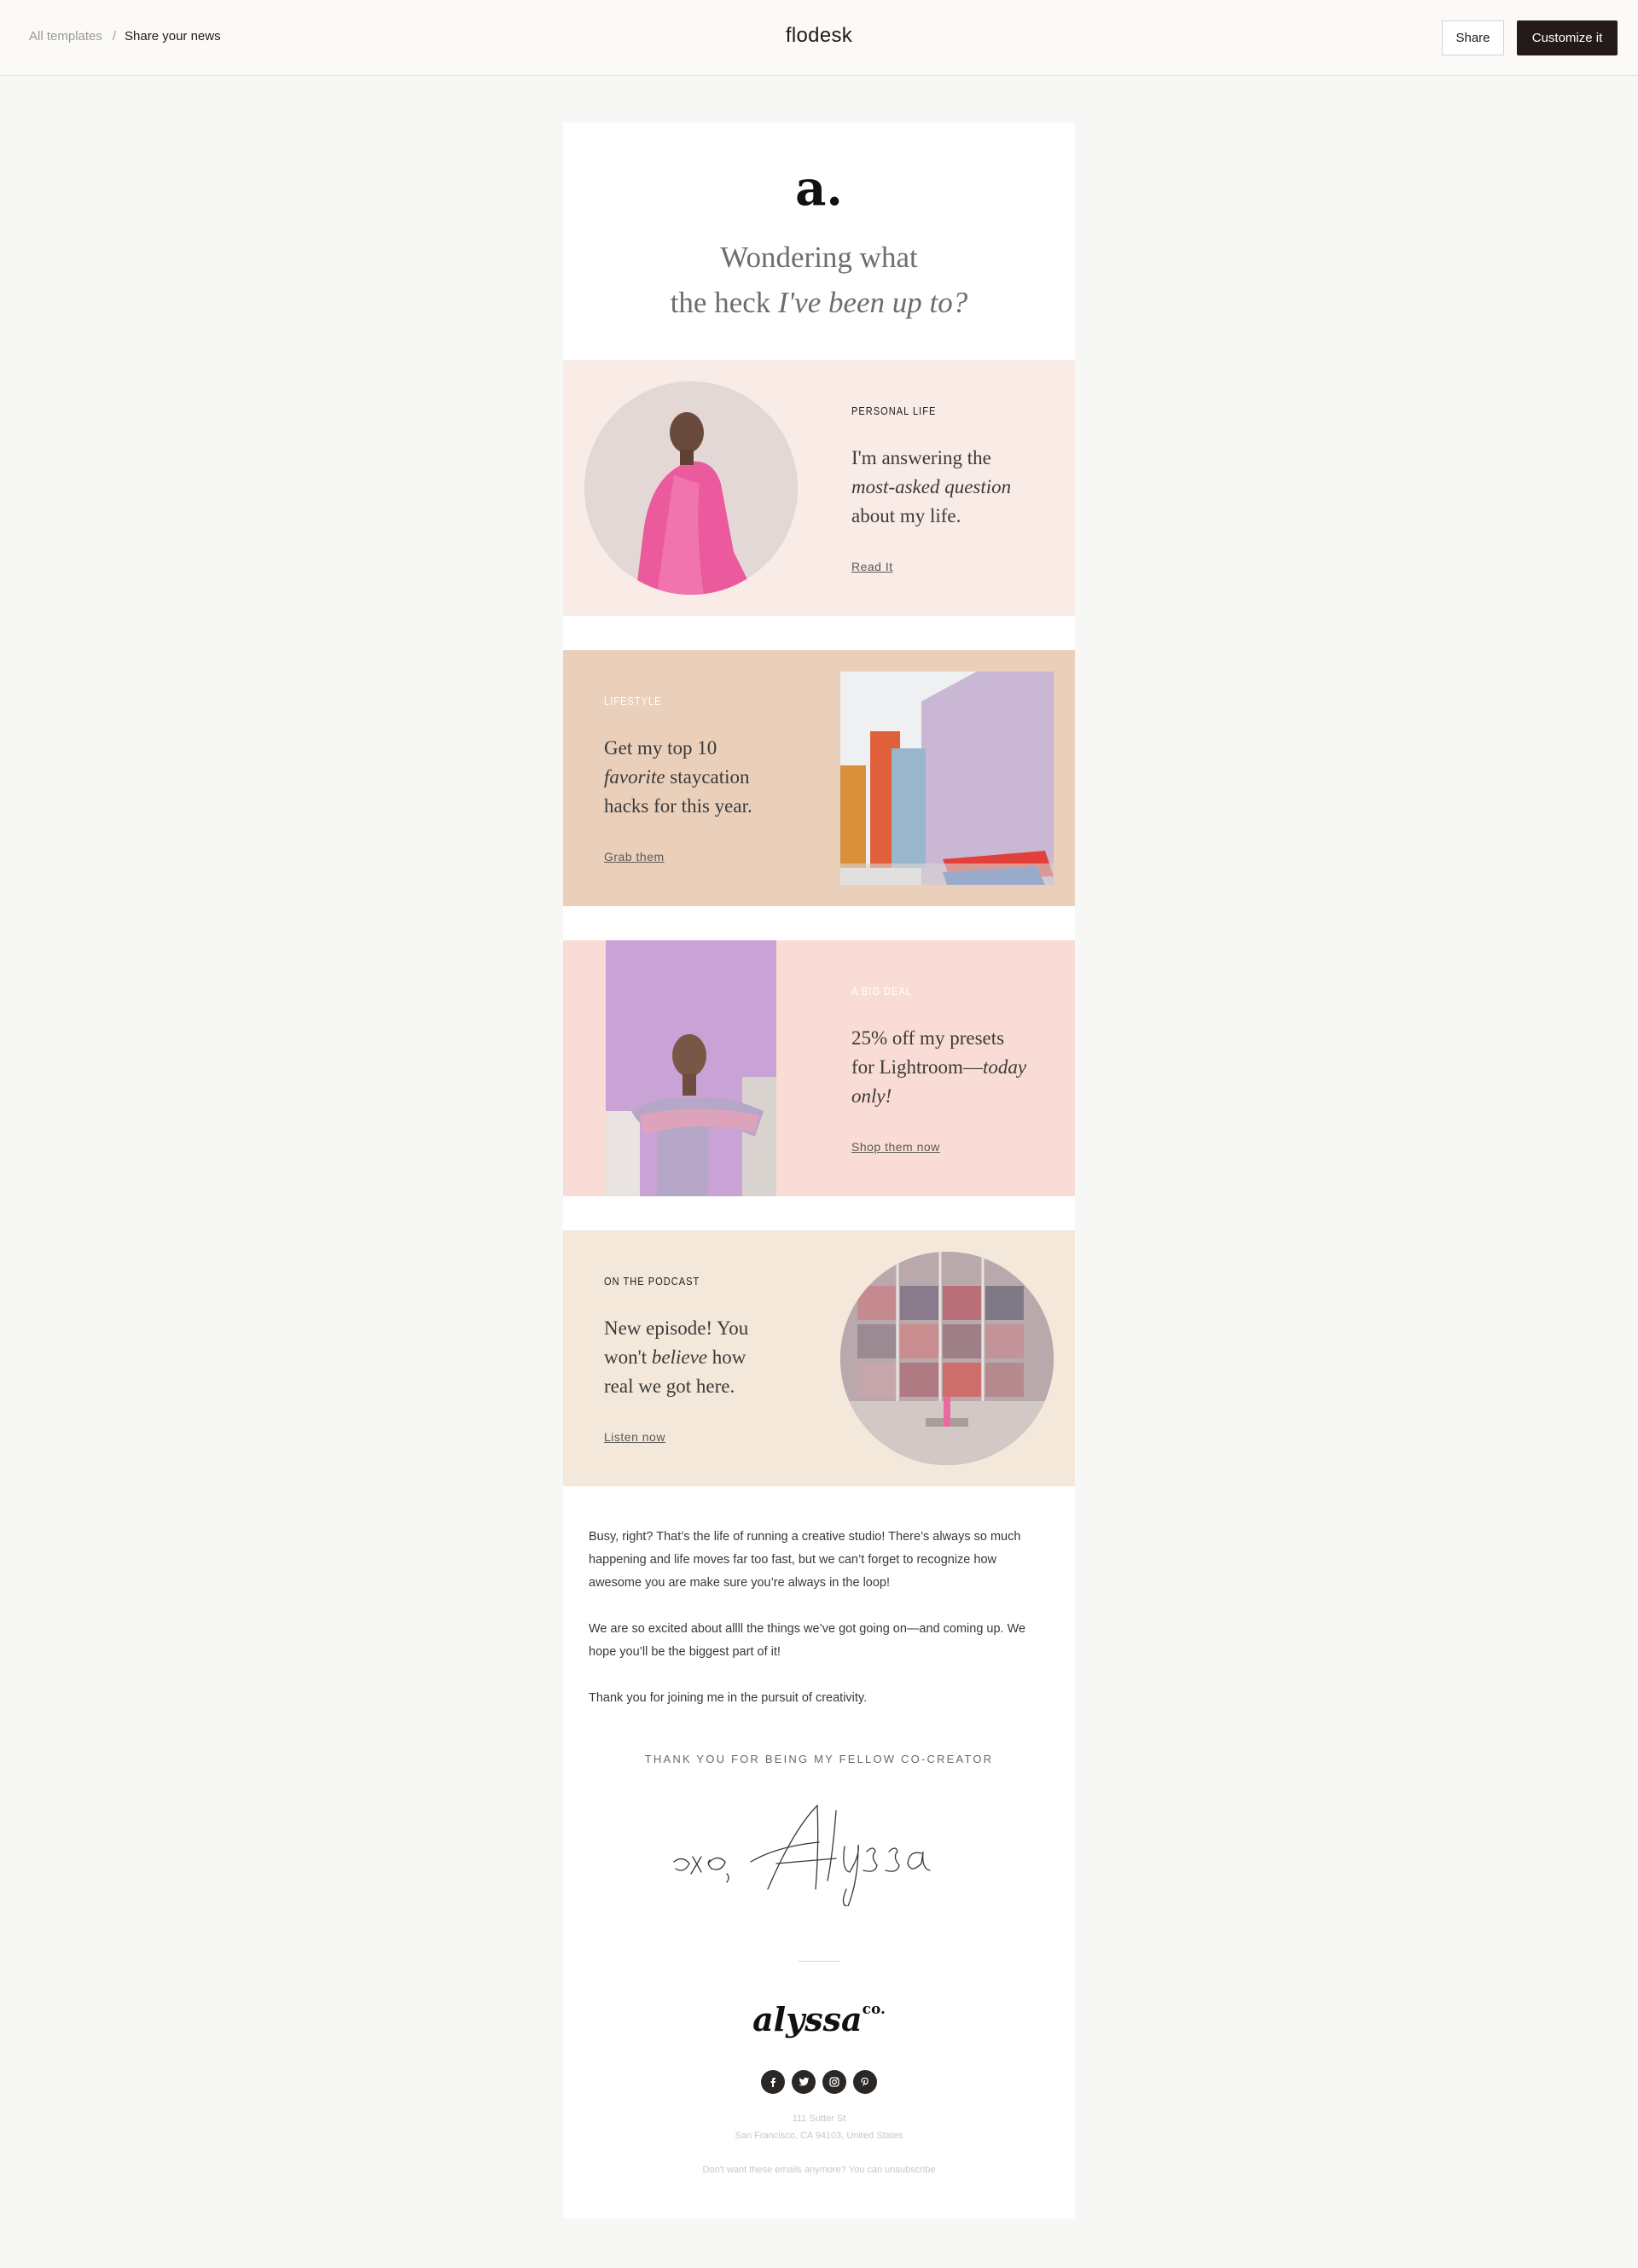  Describe the element at coordinates (819, 2136) in the screenshot. I see `footer-address-line-2: San Francisco, CA 94103, United States` at that location.